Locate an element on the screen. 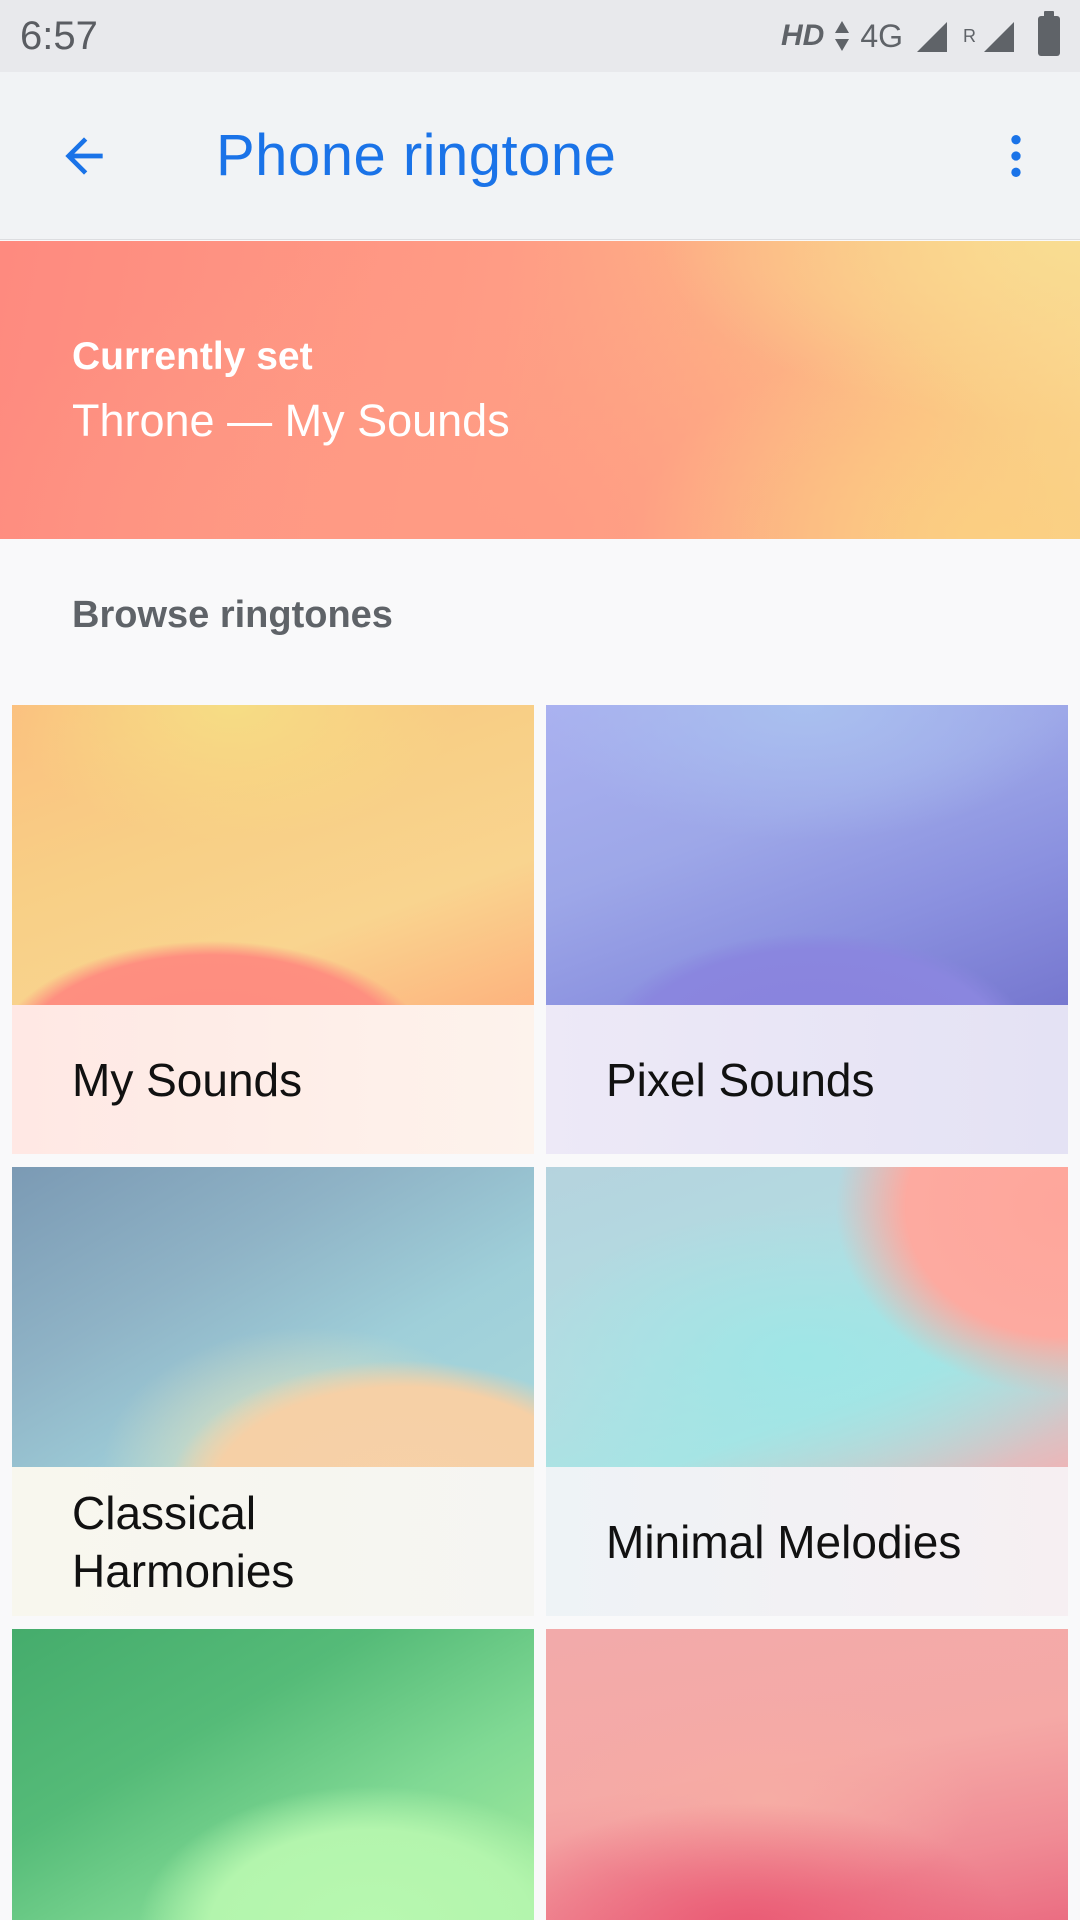  back-button is located at coordinates (84, 156).